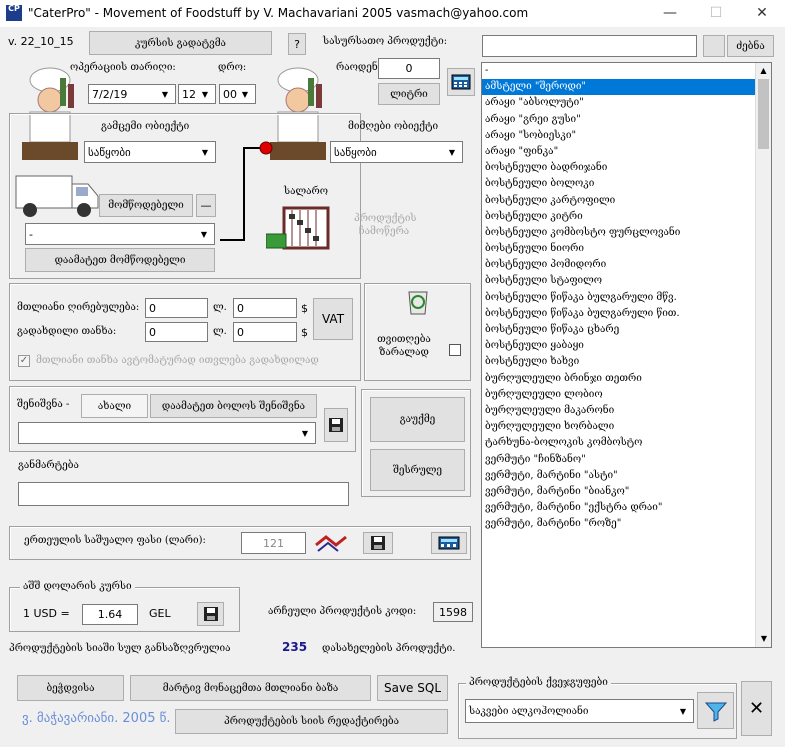 The height and width of the screenshot is (747, 785). Describe the element at coordinates (24, 361) in the screenshot. I see `auto-paid-checkbox: ✓` at that location.